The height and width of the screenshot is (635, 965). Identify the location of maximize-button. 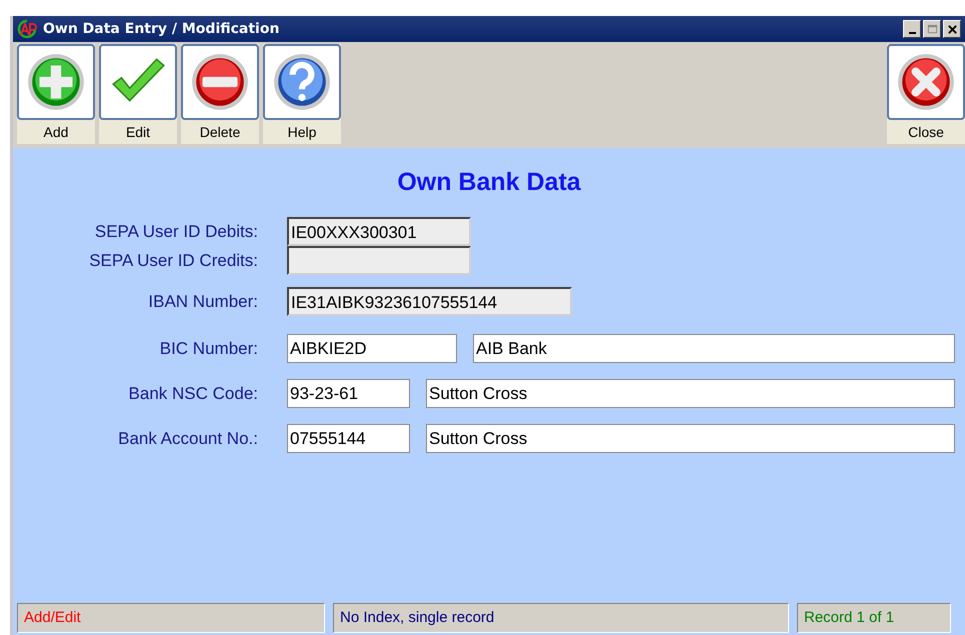
(932, 29).